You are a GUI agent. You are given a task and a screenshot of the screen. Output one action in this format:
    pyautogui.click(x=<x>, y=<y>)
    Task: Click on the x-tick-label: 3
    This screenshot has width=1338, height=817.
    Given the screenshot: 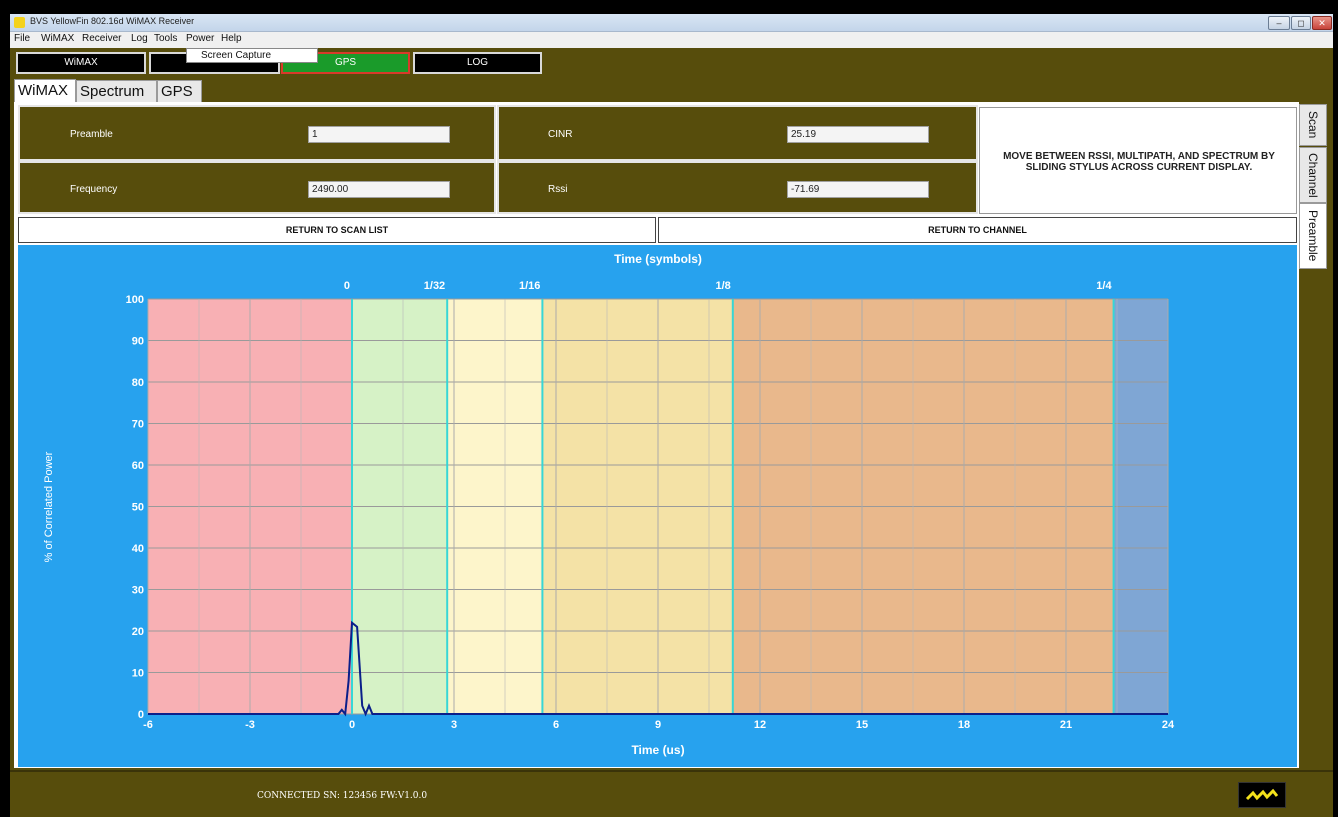 What is the action you would take?
    pyautogui.click(x=454, y=725)
    